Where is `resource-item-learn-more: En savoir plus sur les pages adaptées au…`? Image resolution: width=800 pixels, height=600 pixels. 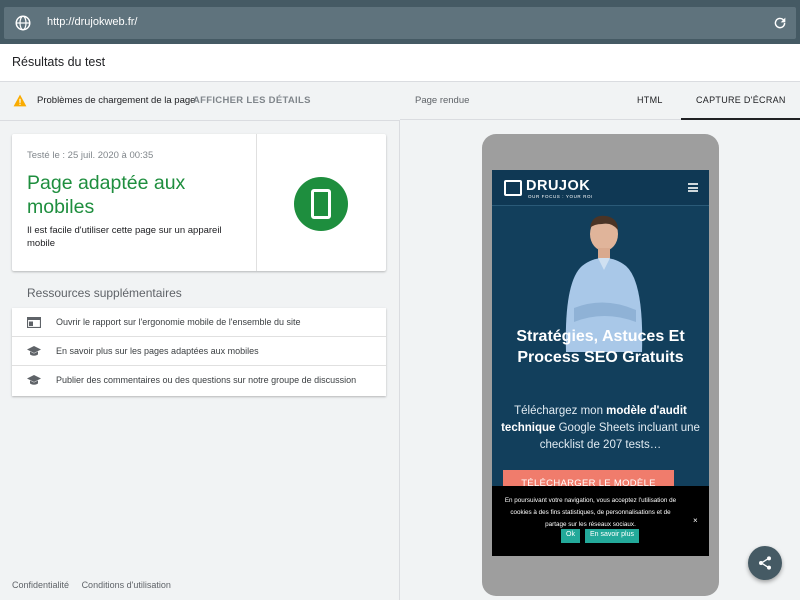
resource-item-learn-more: En savoir plus sur les pages adaptées au… is located at coordinates (199, 351).